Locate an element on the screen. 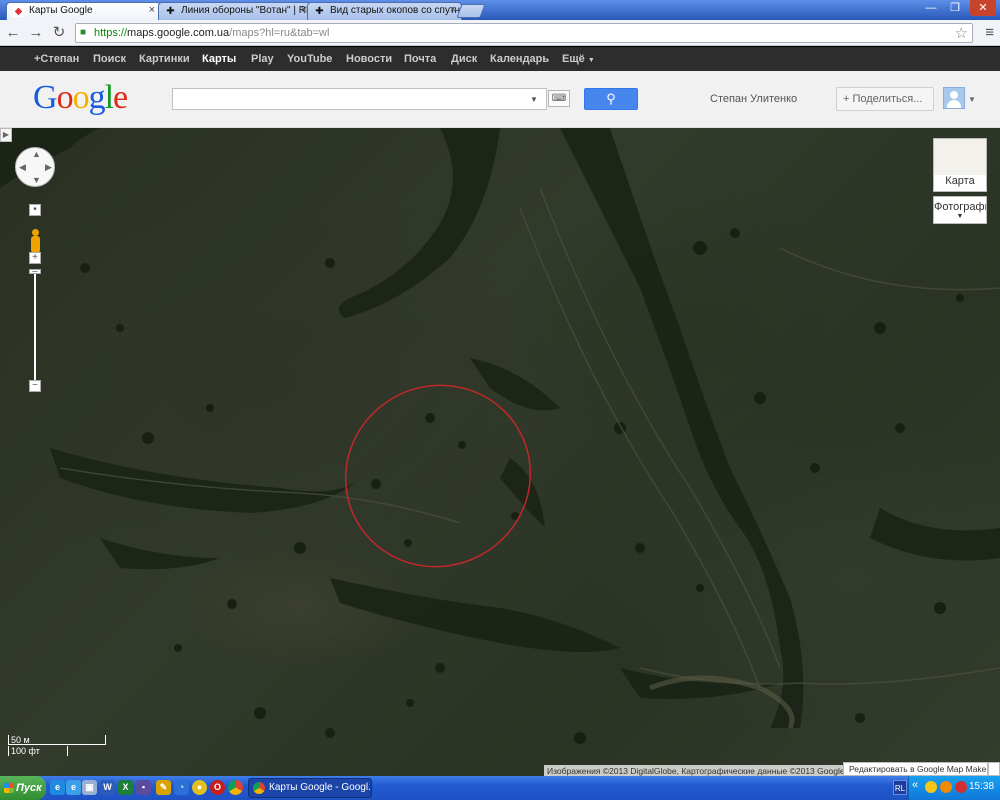 The image size is (1000, 800). forward-icon: → is located at coordinates (36, 33).